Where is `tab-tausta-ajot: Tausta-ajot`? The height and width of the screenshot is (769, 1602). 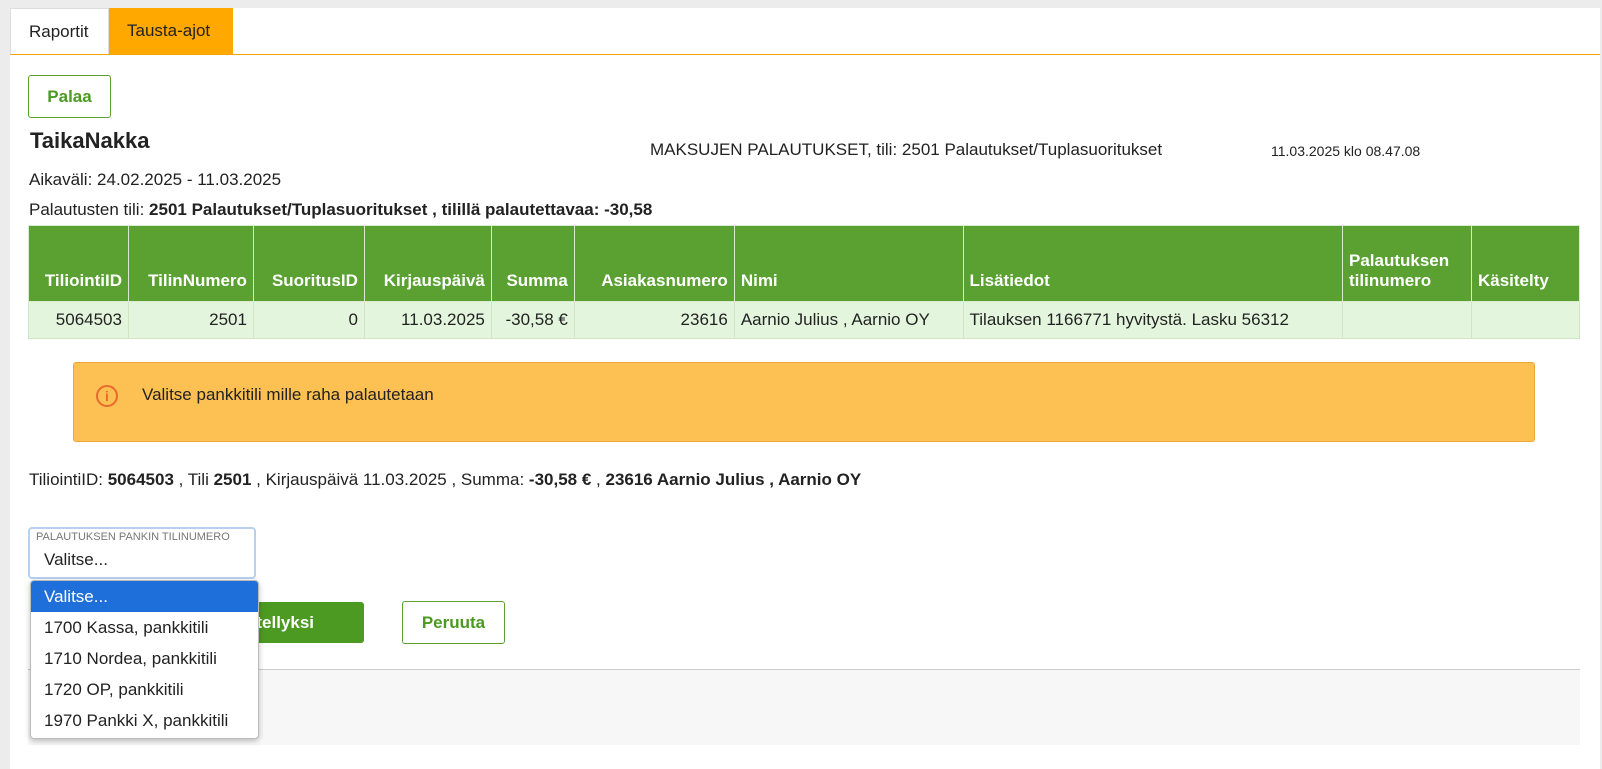 tab-tausta-ajot: Tausta-ajot is located at coordinates (171, 31).